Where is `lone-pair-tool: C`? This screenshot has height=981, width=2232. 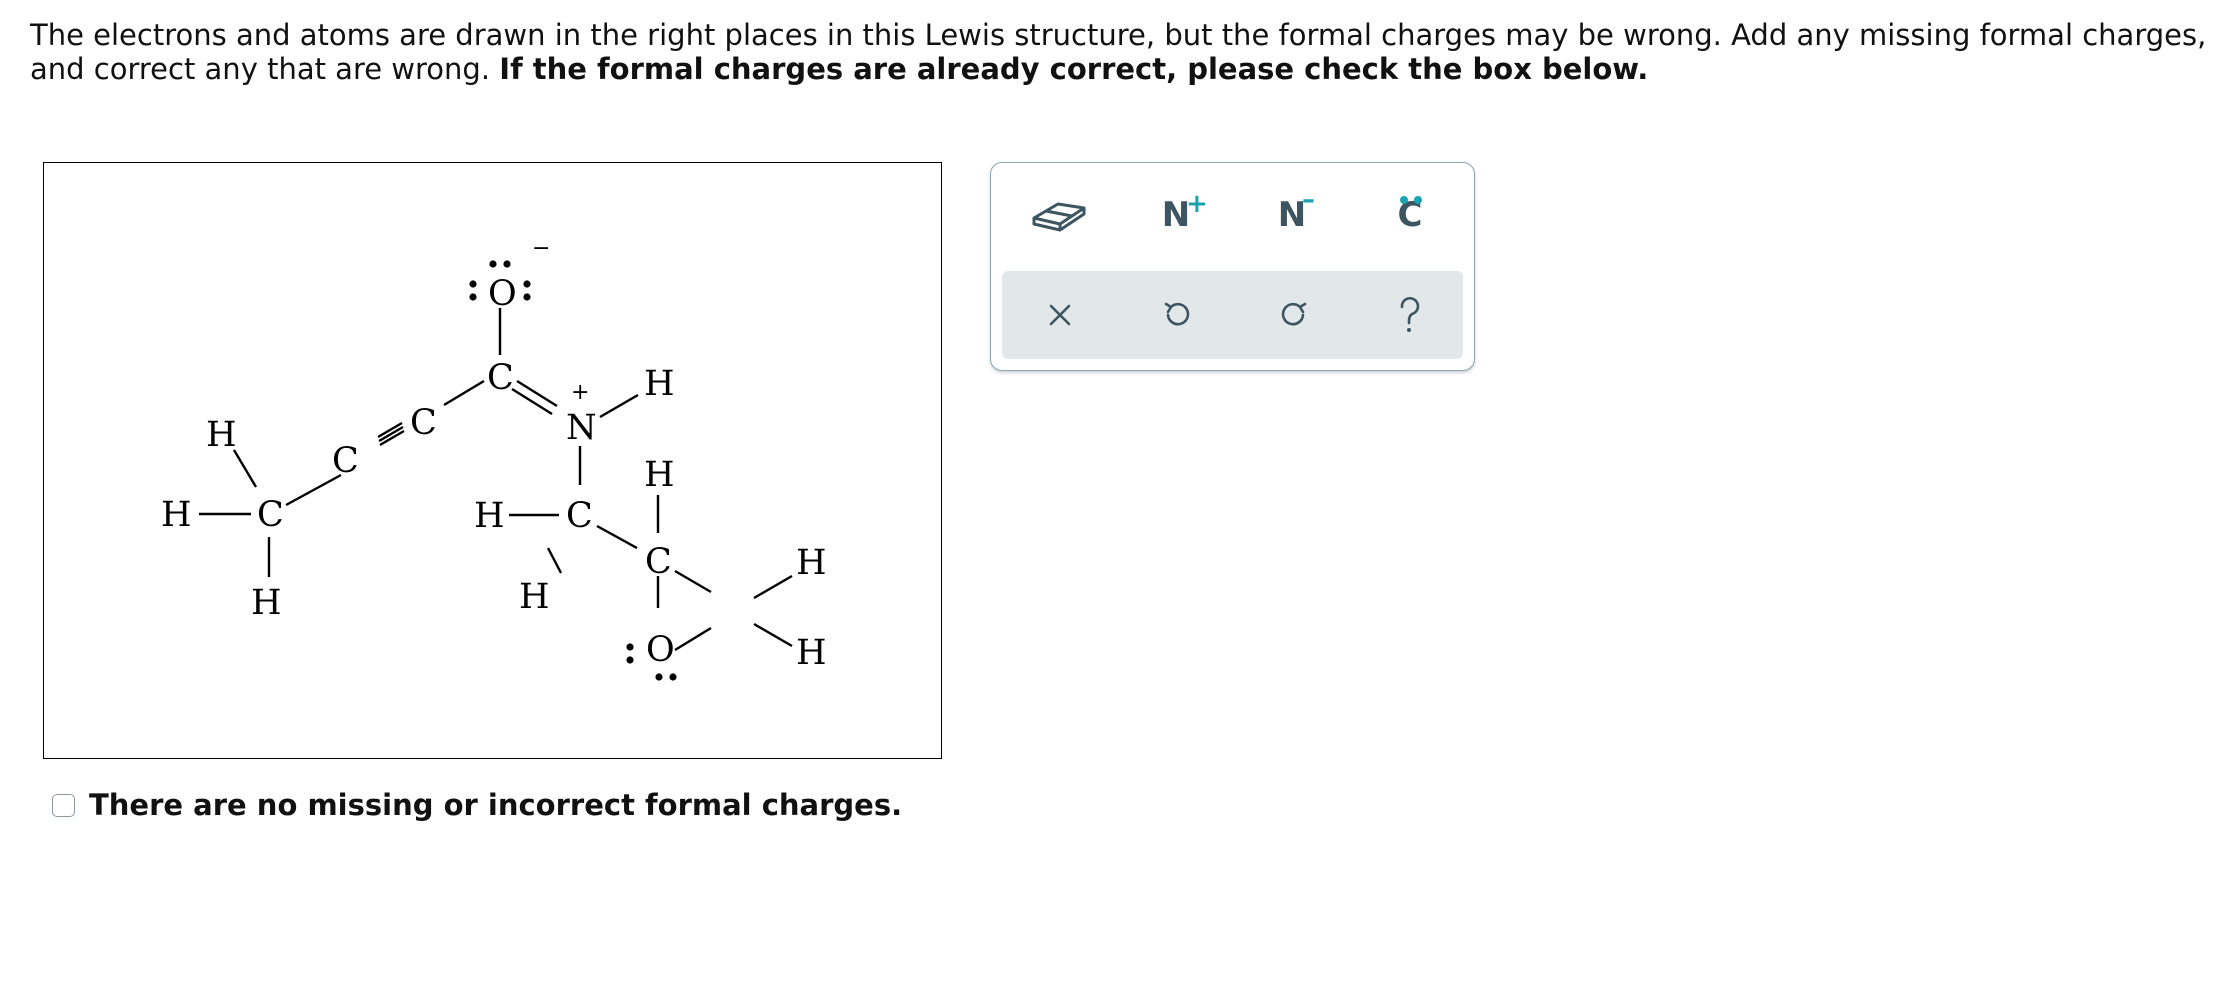 lone-pair-tool: C is located at coordinates (1410, 215).